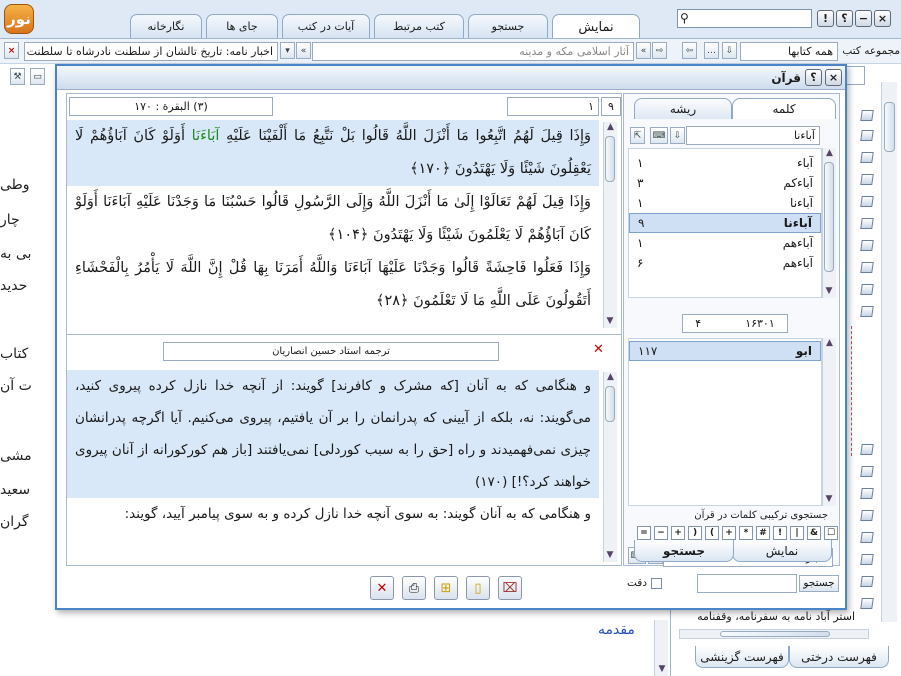 The image size is (901, 676). I want to click on tab-display-panel: نمایش, so click(782, 551).